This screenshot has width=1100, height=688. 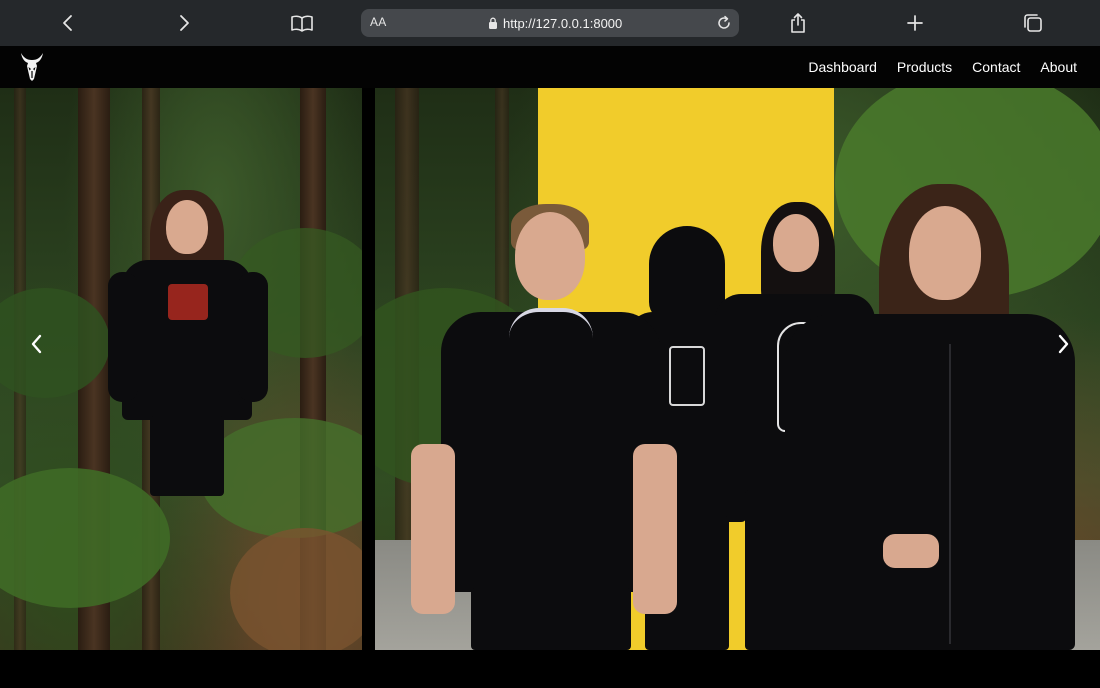 I want to click on carousel-next-button, so click(x=1064, y=344).